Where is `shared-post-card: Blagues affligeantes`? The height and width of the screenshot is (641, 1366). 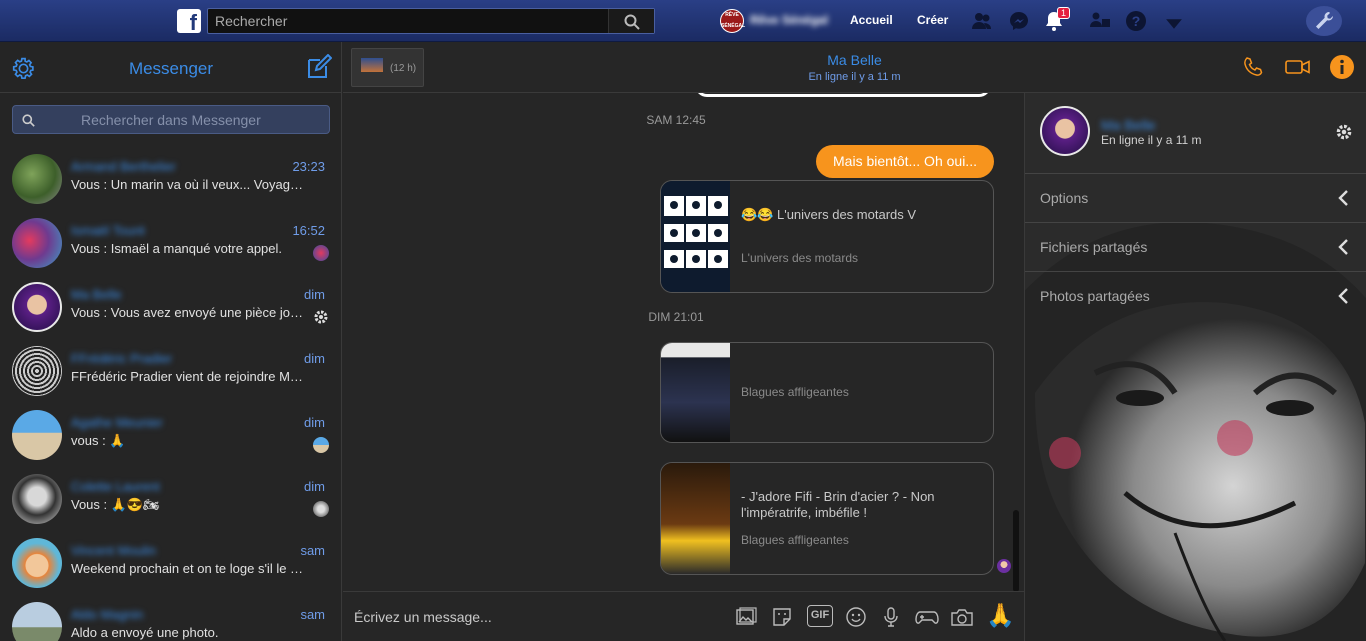 shared-post-card: Blagues affligeantes is located at coordinates (827, 392).